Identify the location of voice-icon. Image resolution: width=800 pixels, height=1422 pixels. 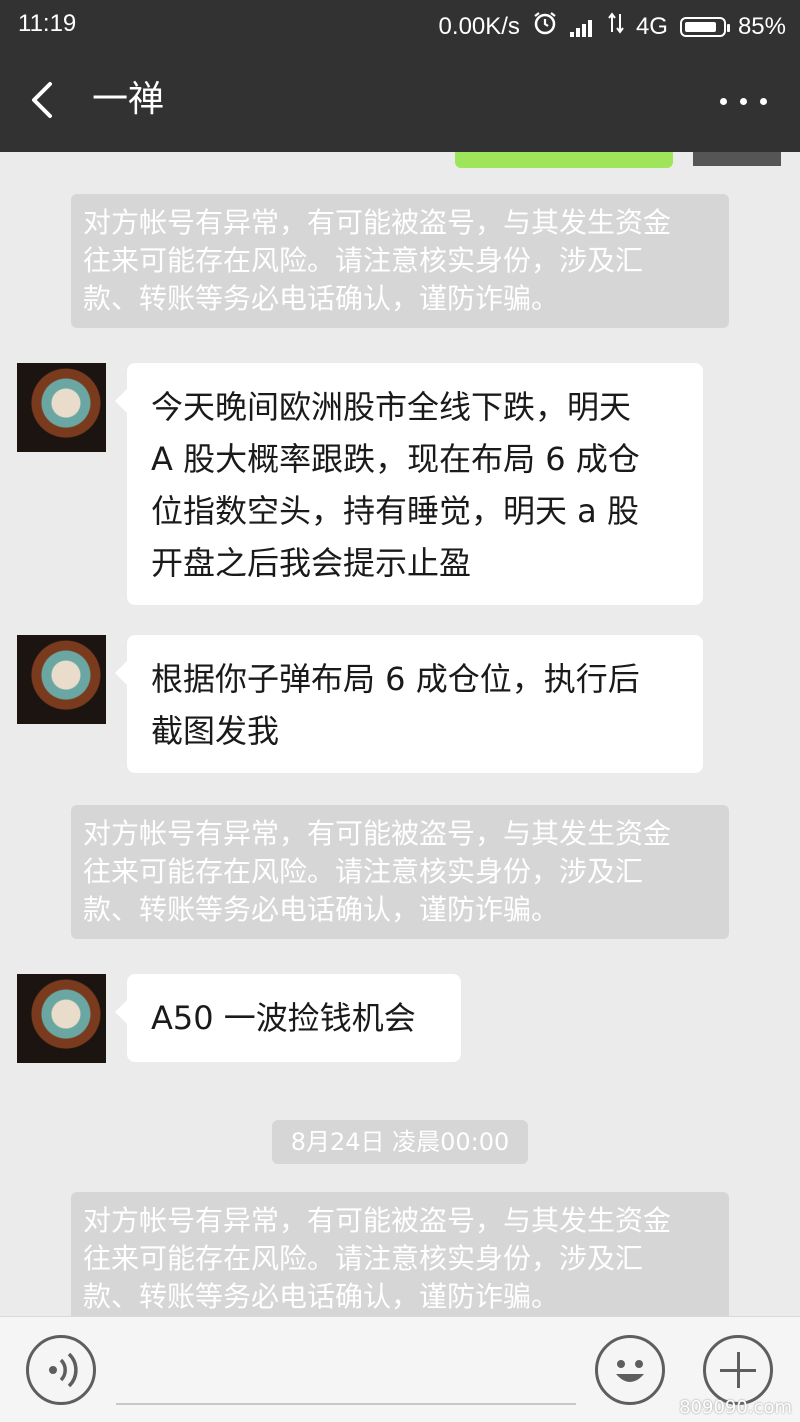
(63, 1370).